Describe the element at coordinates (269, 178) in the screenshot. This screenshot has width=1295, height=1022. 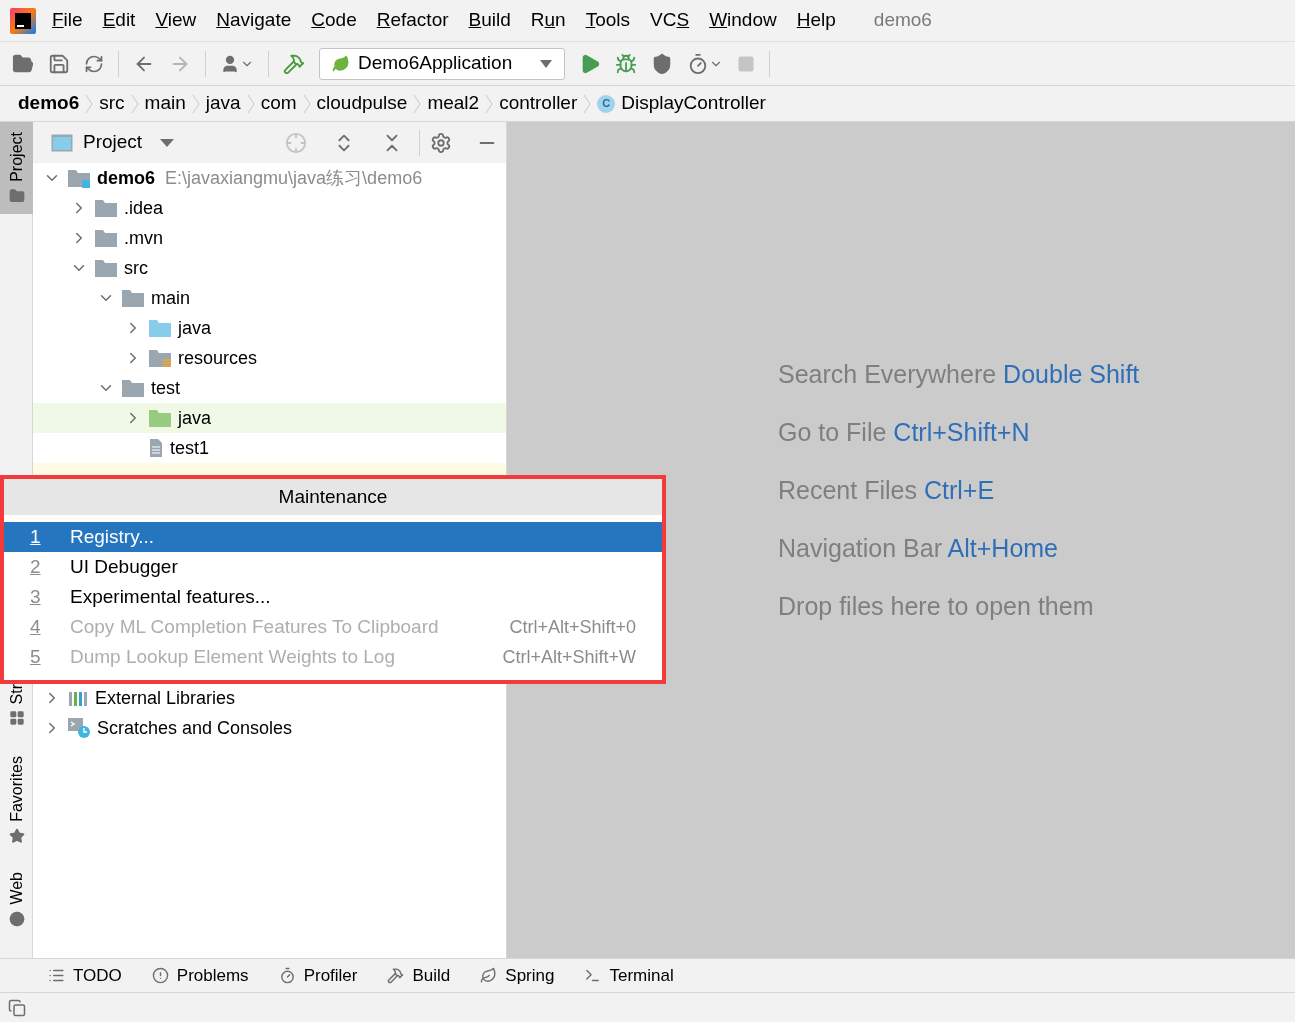
I see `tree-item: demo6 E:\javaxiangmu\java练习\demo6` at that location.